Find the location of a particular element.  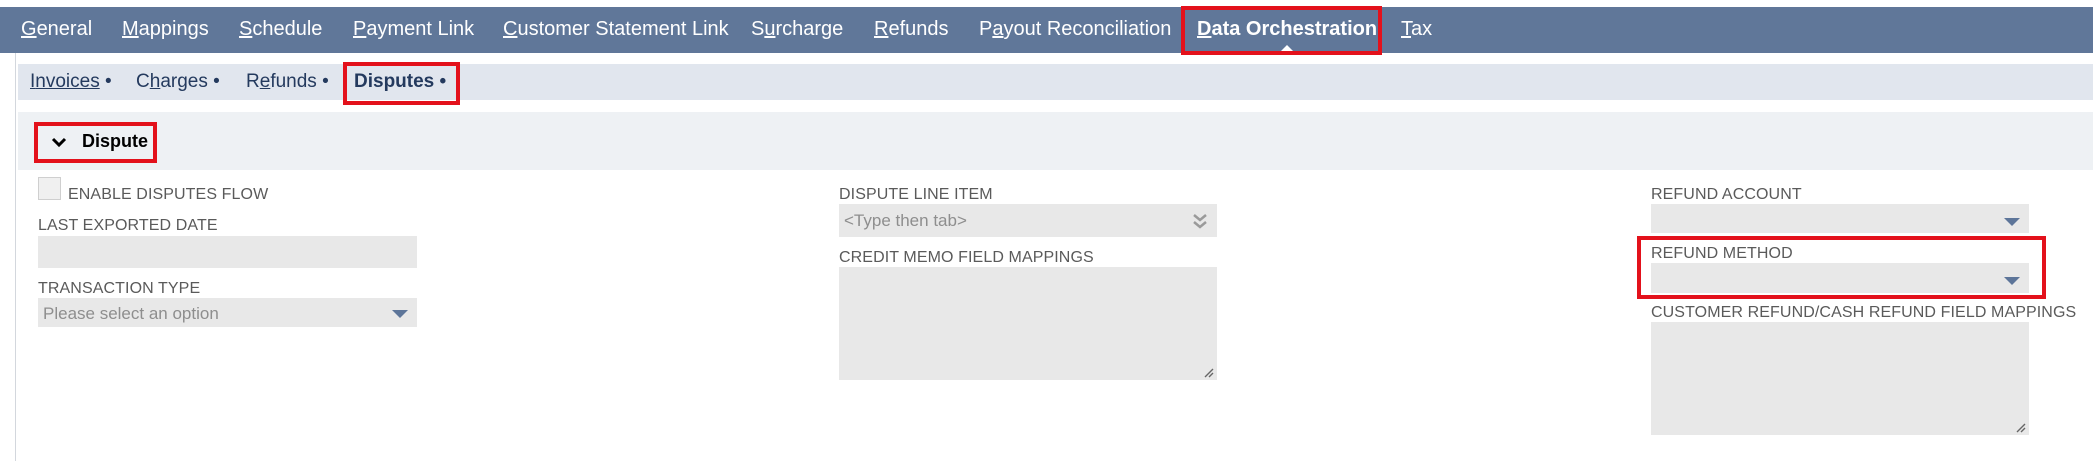

credit-memo-field-mappings-label: CREDIT MEMO FIELD MAPPINGS is located at coordinates (966, 257).